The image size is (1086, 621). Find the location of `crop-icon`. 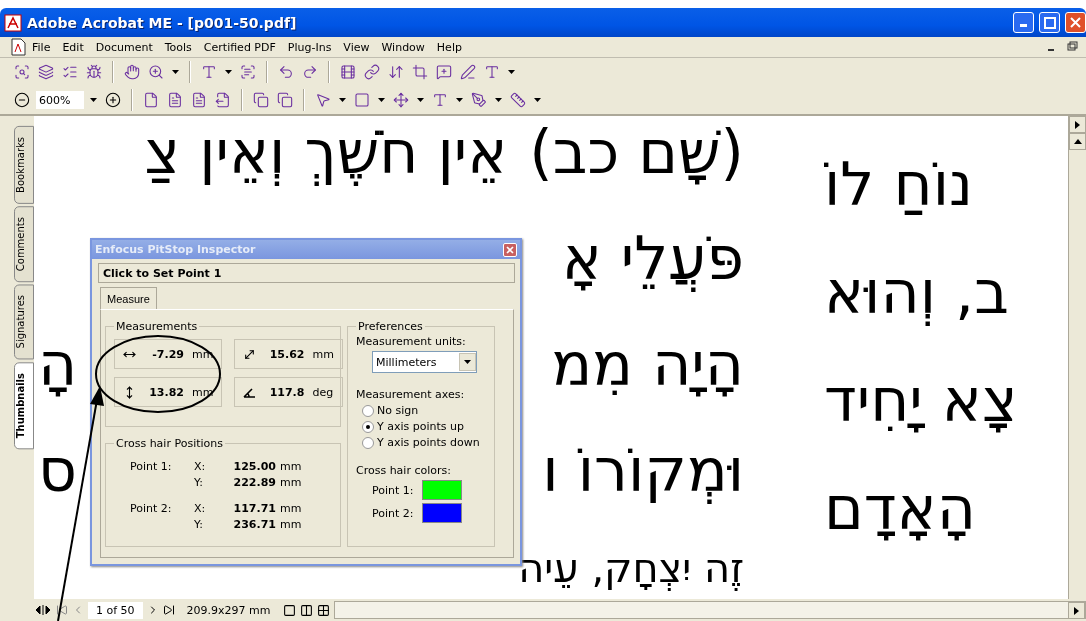

crop-icon is located at coordinates (420, 72).